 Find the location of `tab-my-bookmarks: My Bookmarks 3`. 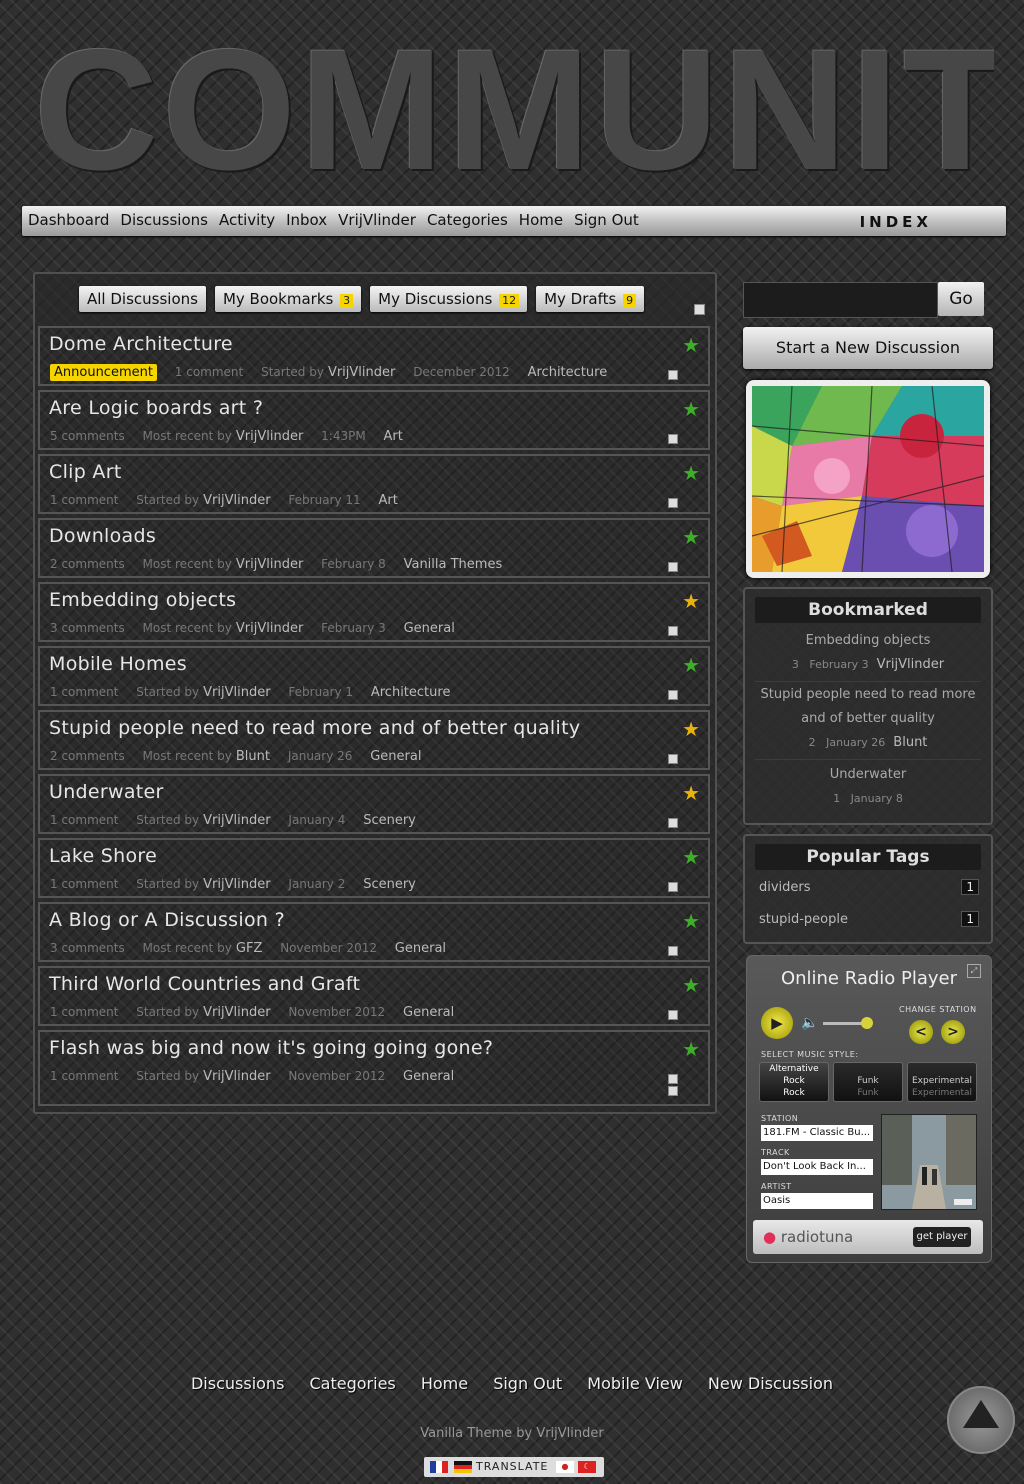

tab-my-bookmarks: My Bookmarks 3 is located at coordinates (288, 299).